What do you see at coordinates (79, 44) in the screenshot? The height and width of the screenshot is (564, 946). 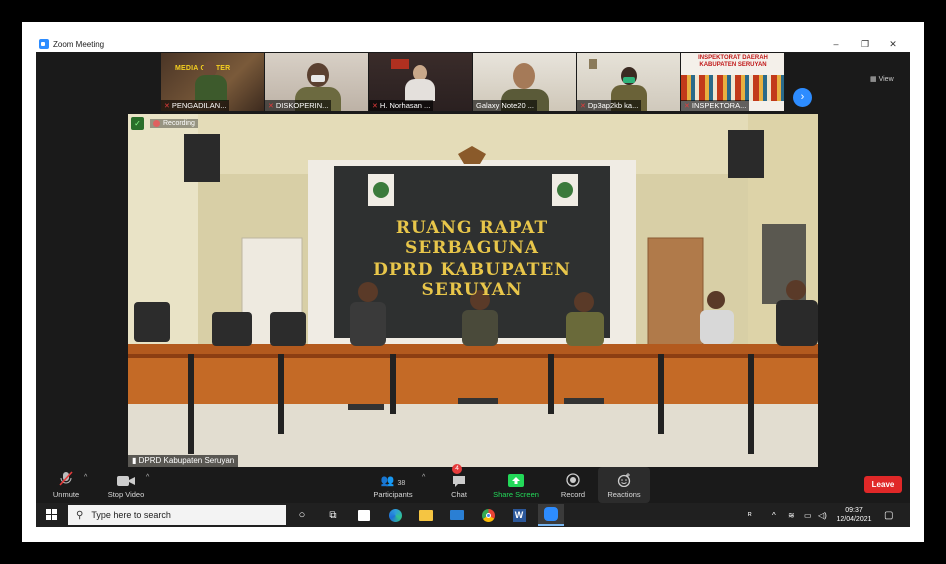 I see `window-title: Zoom Meeting` at bounding box center [79, 44].